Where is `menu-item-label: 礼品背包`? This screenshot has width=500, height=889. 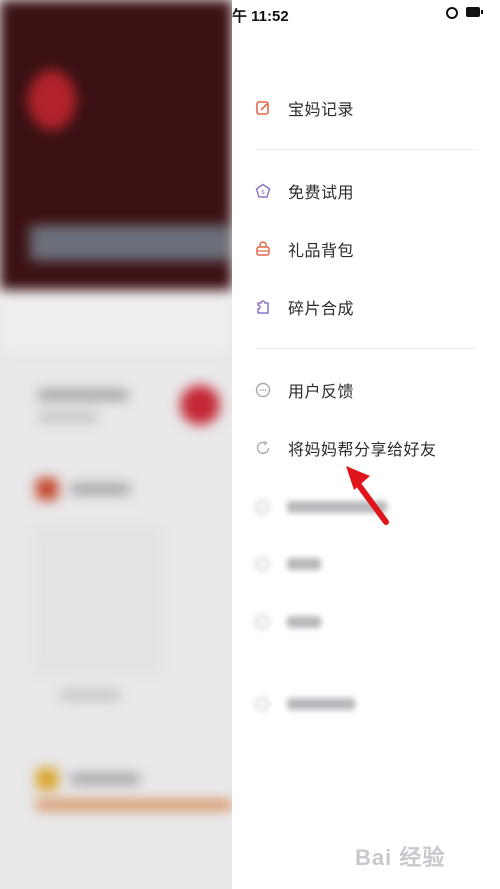
menu-item-label: 礼品背包 is located at coordinates (321, 251).